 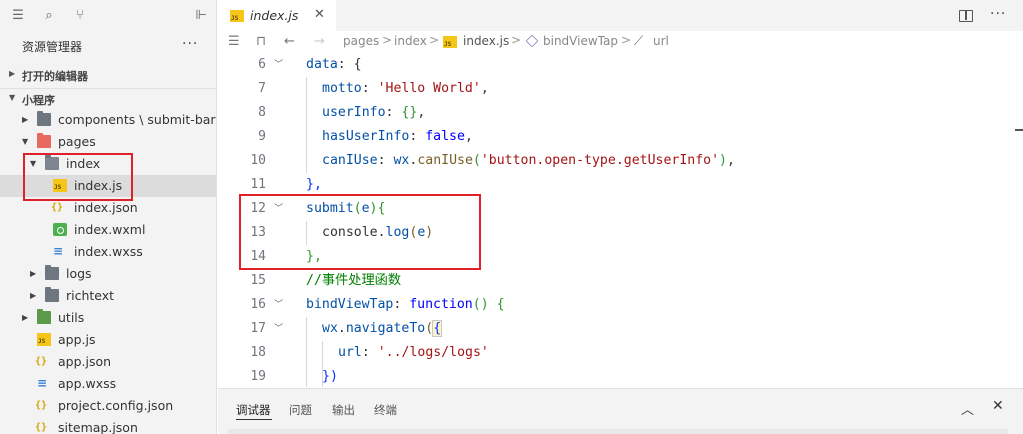 What do you see at coordinates (346, 208) in the screenshot?
I see `code-line-12: submit(e){` at bounding box center [346, 208].